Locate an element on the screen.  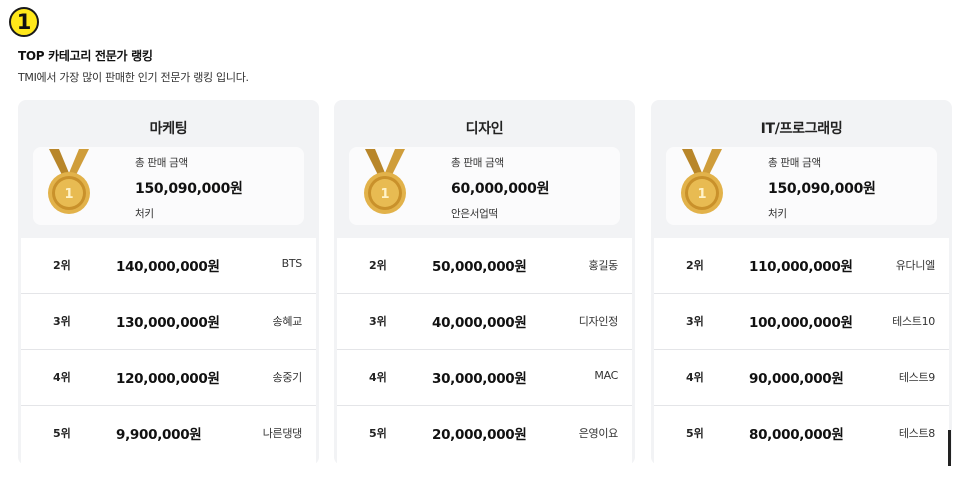
expert-name: 송혜교 is located at coordinates (287, 321).